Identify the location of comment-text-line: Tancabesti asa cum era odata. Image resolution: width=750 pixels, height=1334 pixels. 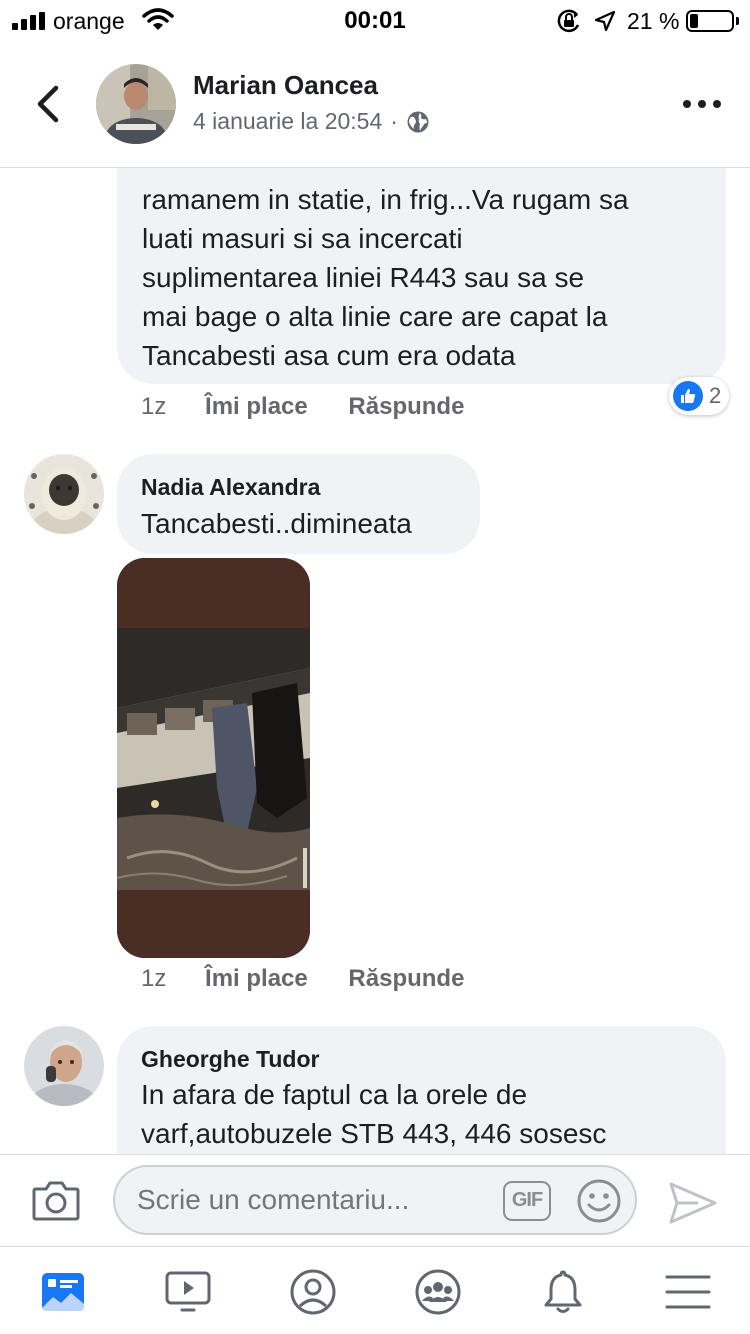
(329, 355).